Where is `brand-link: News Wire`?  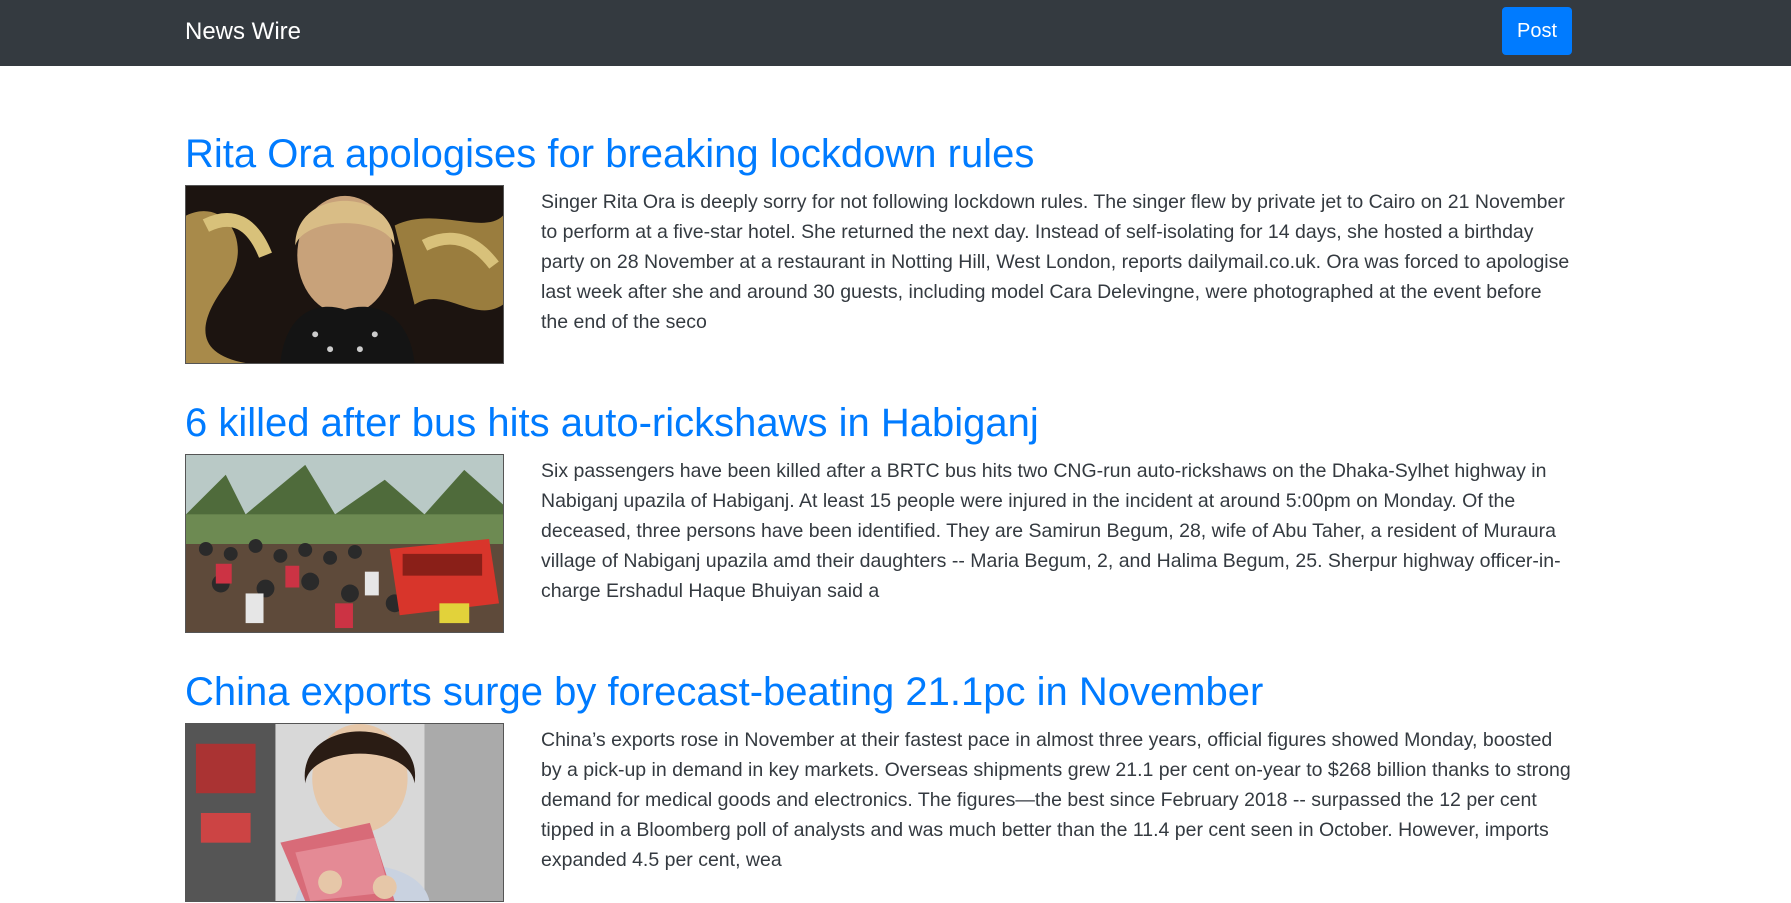
brand-link: News Wire is located at coordinates (243, 32).